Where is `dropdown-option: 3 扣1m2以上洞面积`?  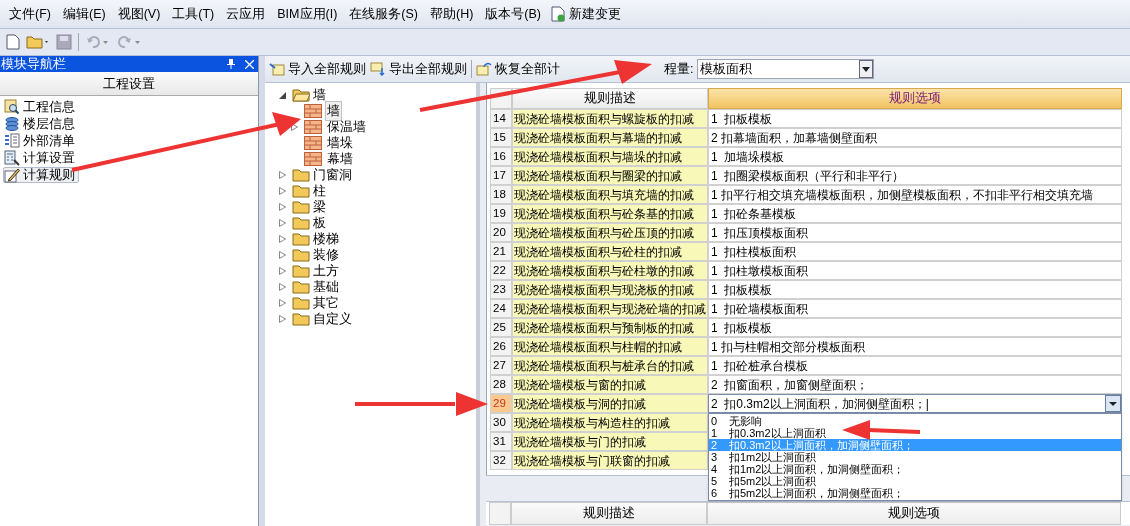 dropdown-option: 3 扣1m2以上洞面积 is located at coordinates (915, 457).